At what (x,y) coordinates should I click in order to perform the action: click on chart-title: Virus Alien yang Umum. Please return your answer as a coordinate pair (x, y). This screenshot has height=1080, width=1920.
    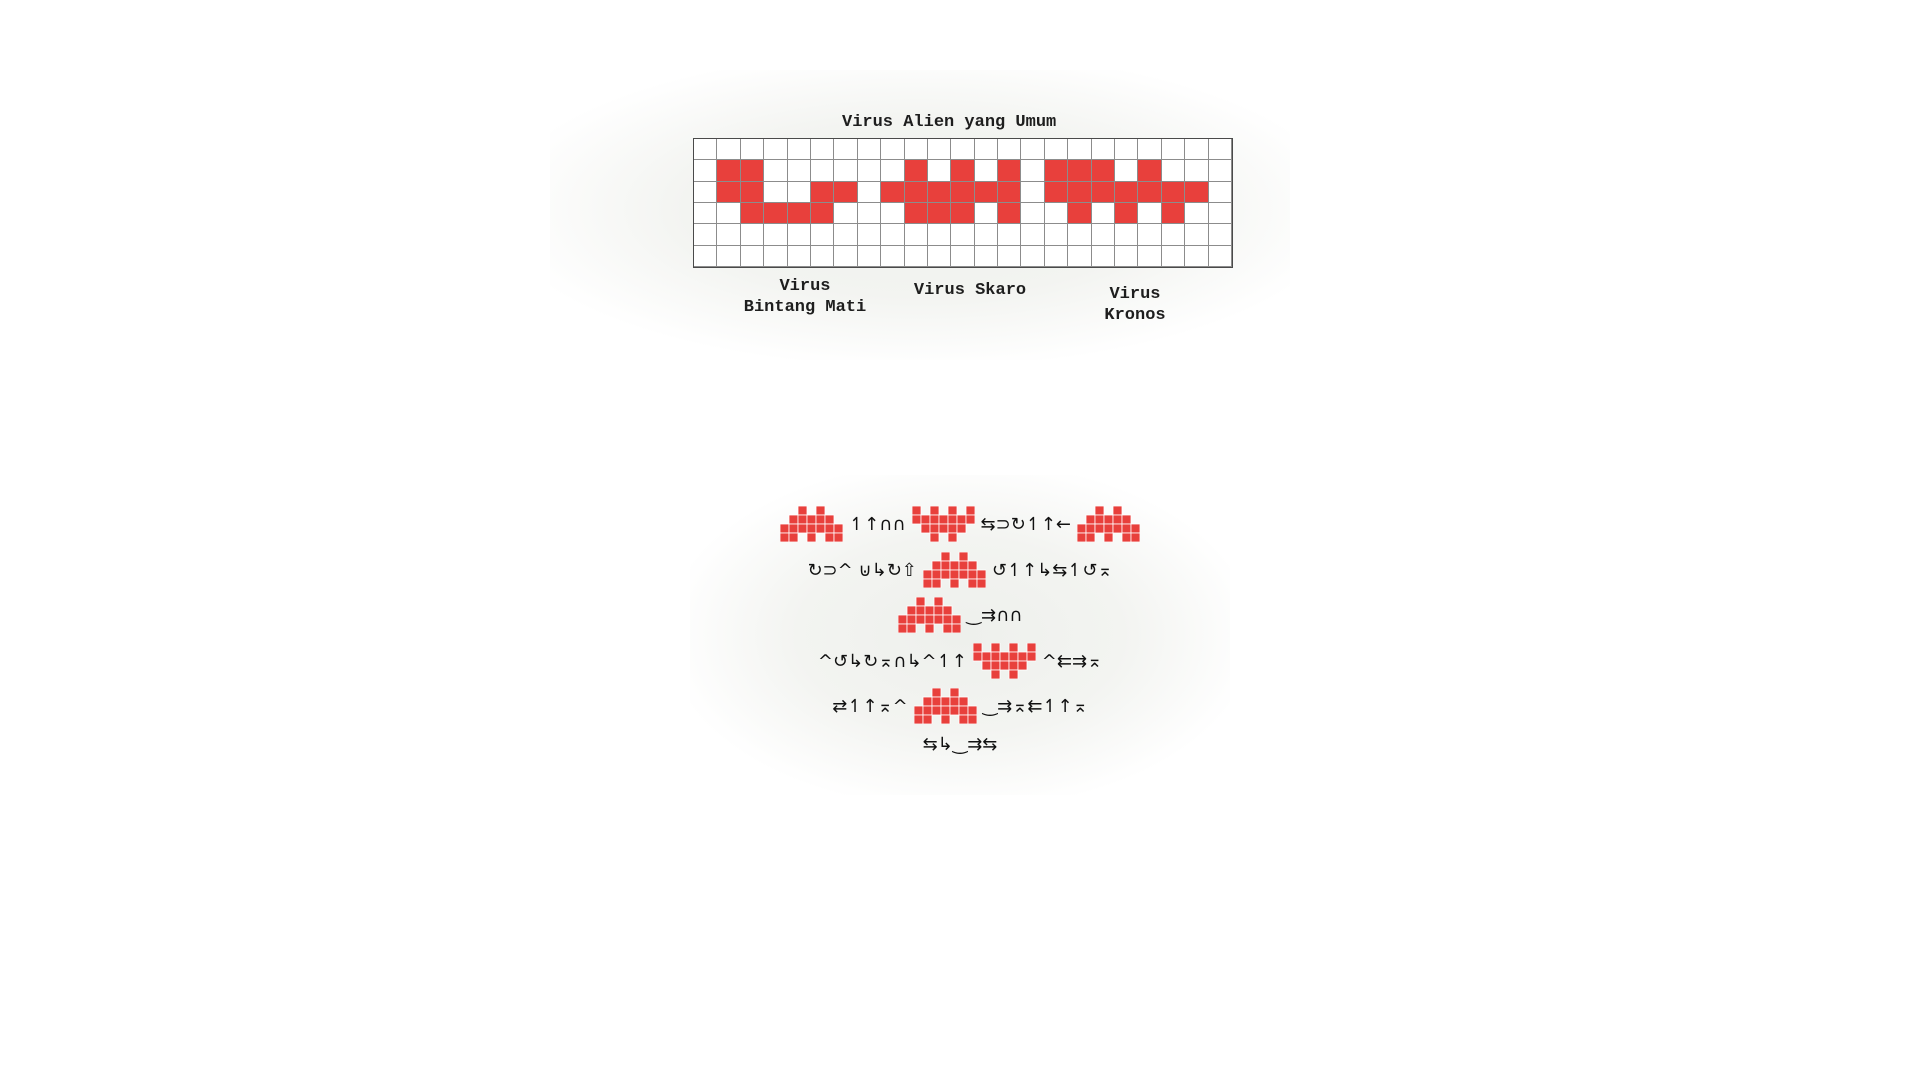
    Looking at the image, I should click on (949, 122).